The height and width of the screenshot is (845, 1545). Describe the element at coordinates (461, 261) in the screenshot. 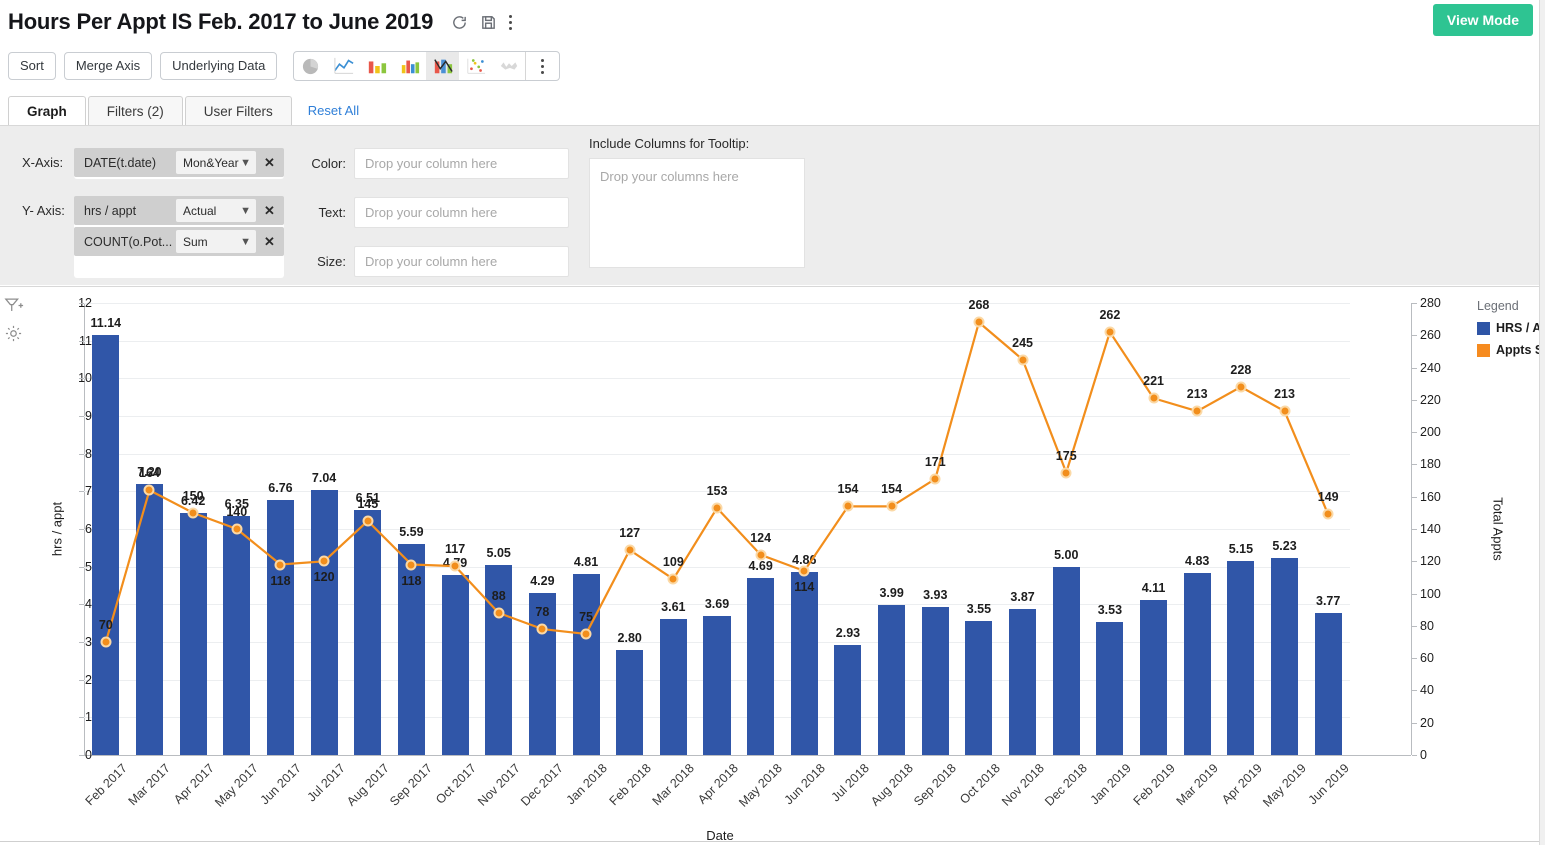

I see `size-drop-zone: Drop your column here` at that location.